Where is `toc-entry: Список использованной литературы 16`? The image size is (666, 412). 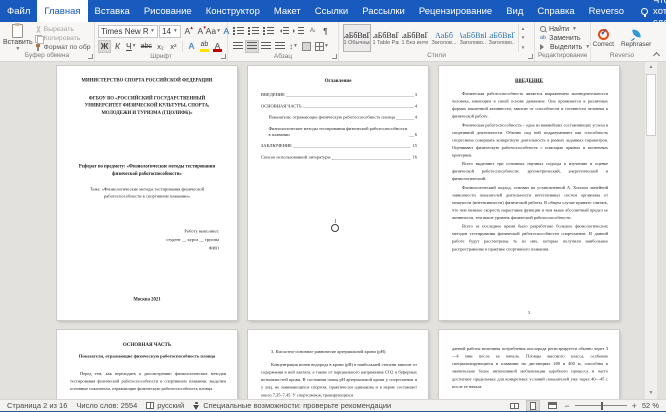 toc-entry: Список использованной литературы 16 is located at coordinates (339, 158).